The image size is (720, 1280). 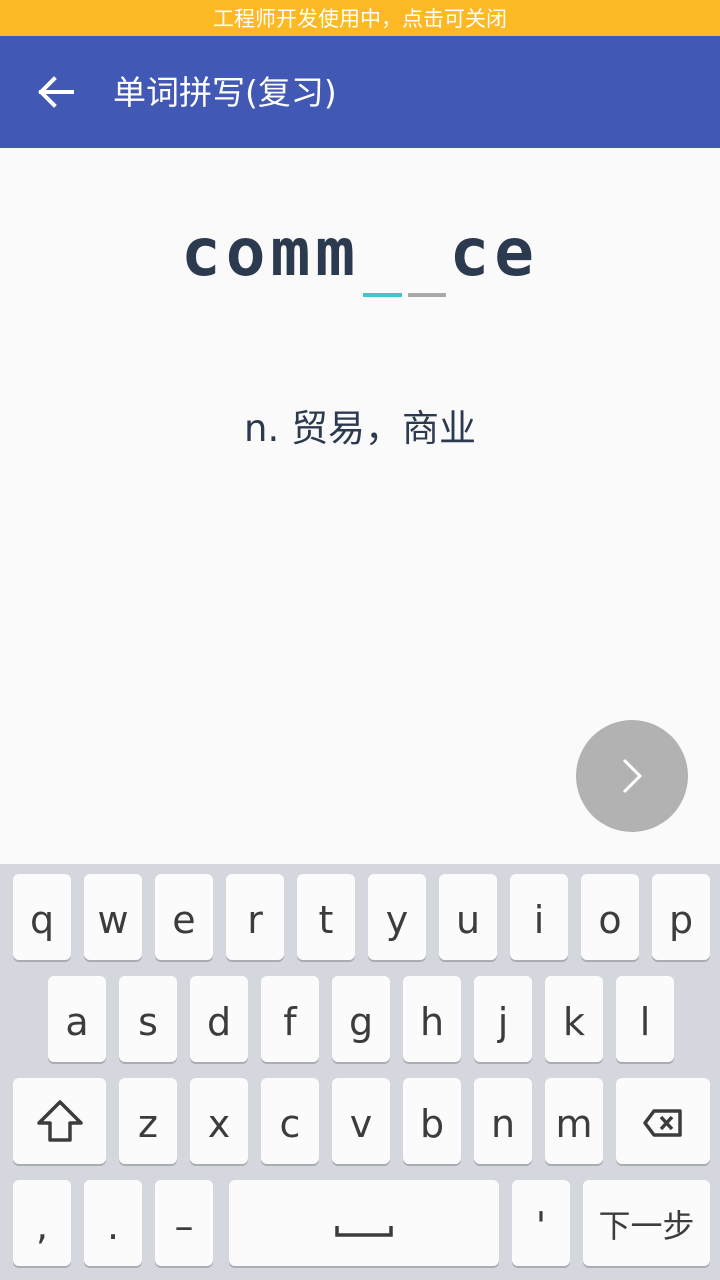 What do you see at coordinates (427, 255) in the screenshot?
I see `letter-blank: r` at bounding box center [427, 255].